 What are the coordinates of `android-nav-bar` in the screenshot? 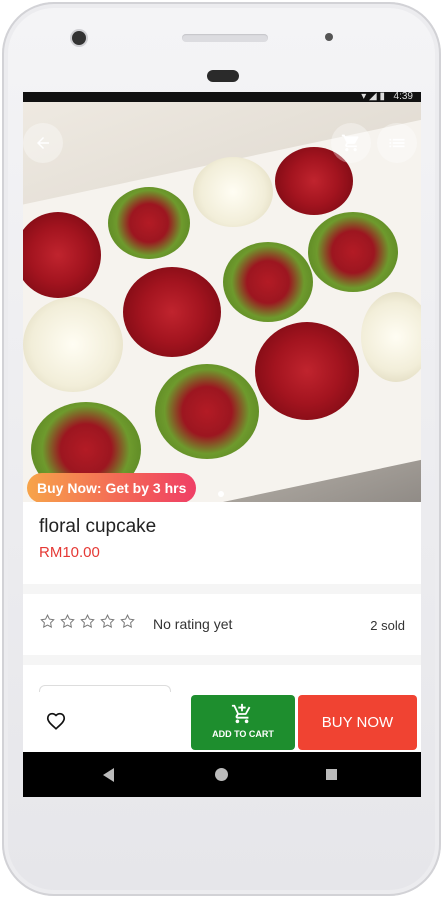 It's located at (222, 774).